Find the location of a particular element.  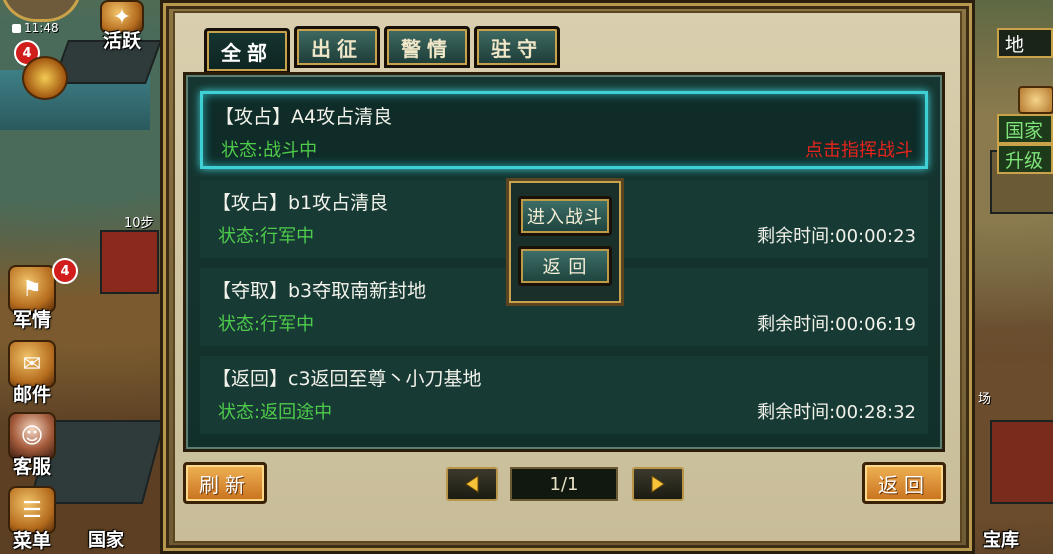

menu-button: ☰ 菜单 is located at coordinates (32, 519).